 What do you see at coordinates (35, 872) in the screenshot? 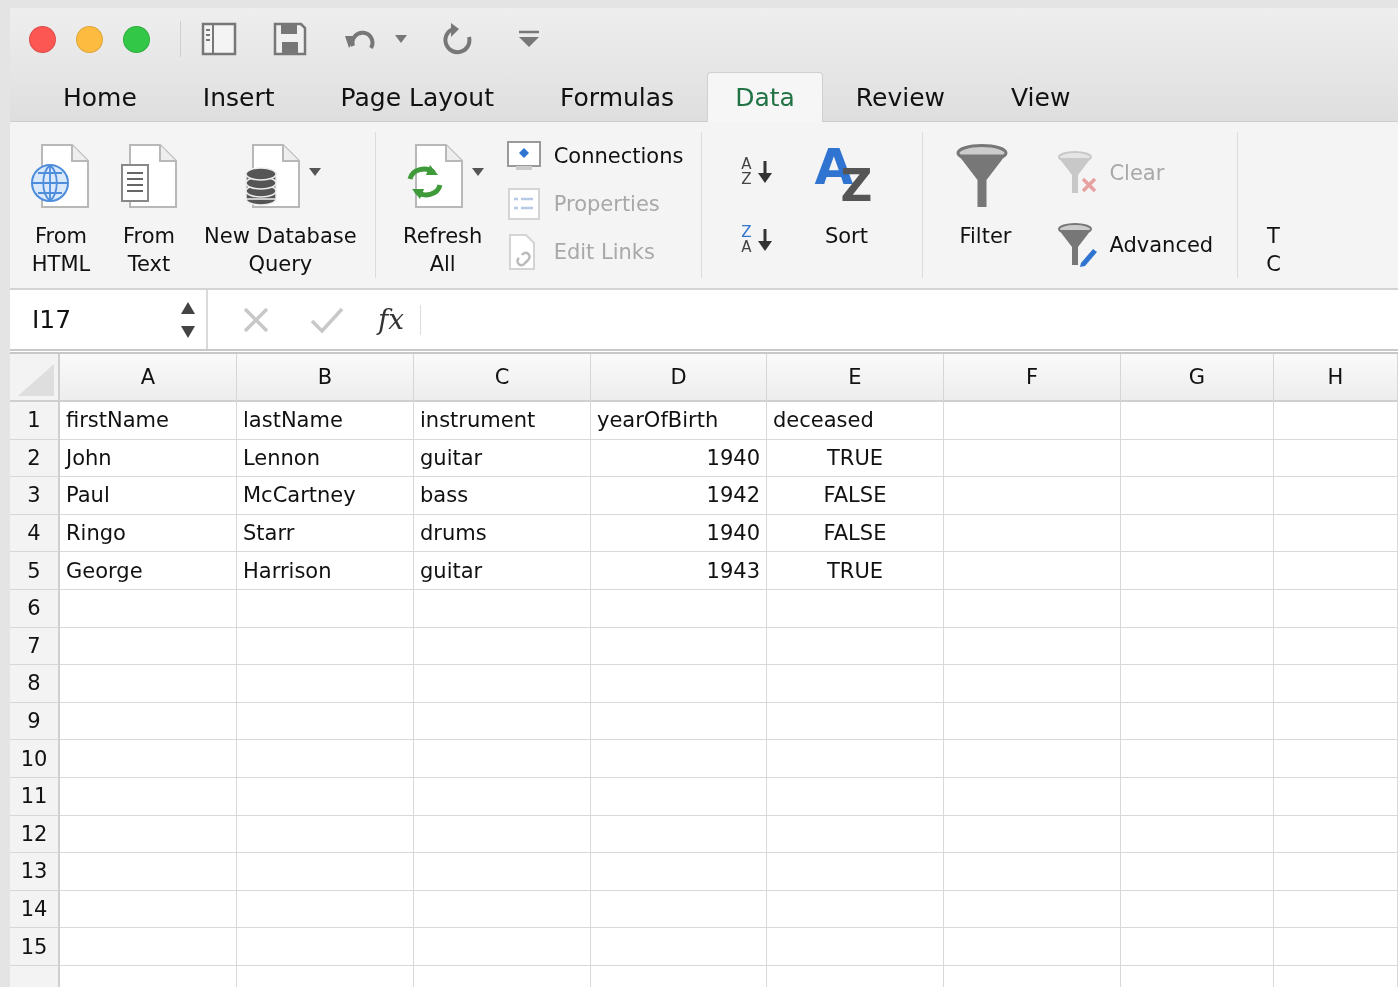
I see `row-header: 13` at bounding box center [35, 872].